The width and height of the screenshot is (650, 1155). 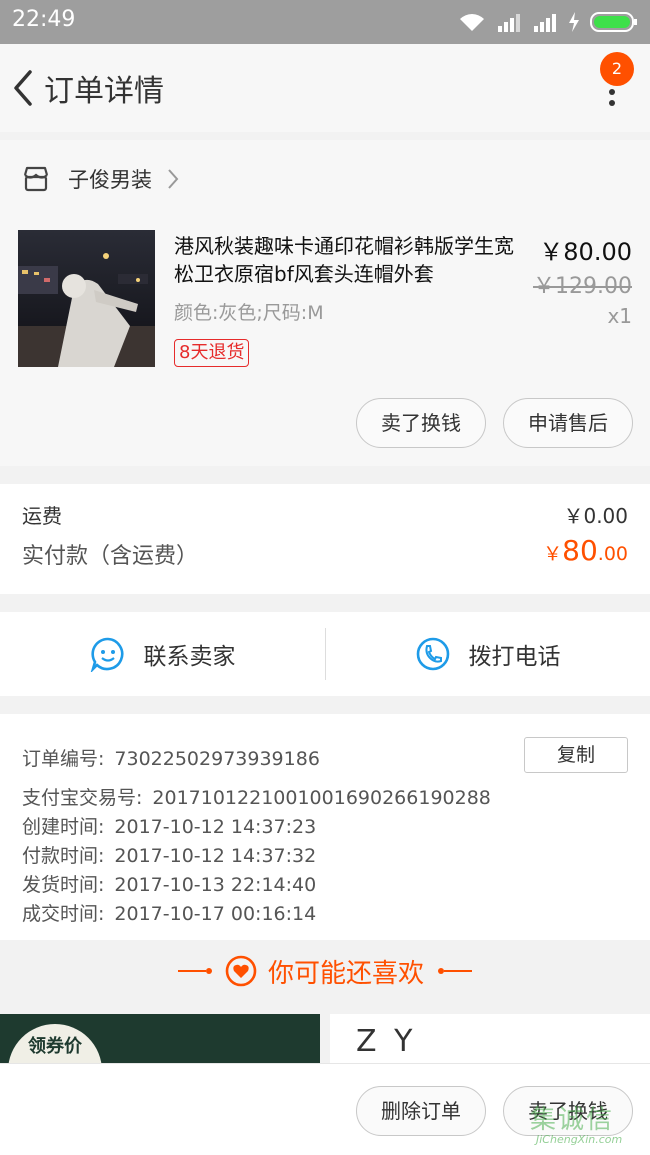 I want to click on paid-currency: ￥, so click(x=553, y=554).